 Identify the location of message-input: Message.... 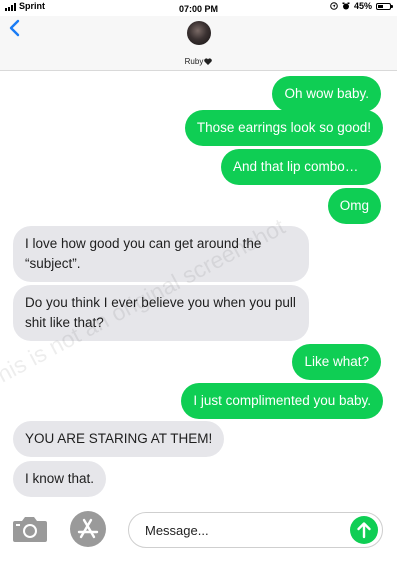
(255, 530).